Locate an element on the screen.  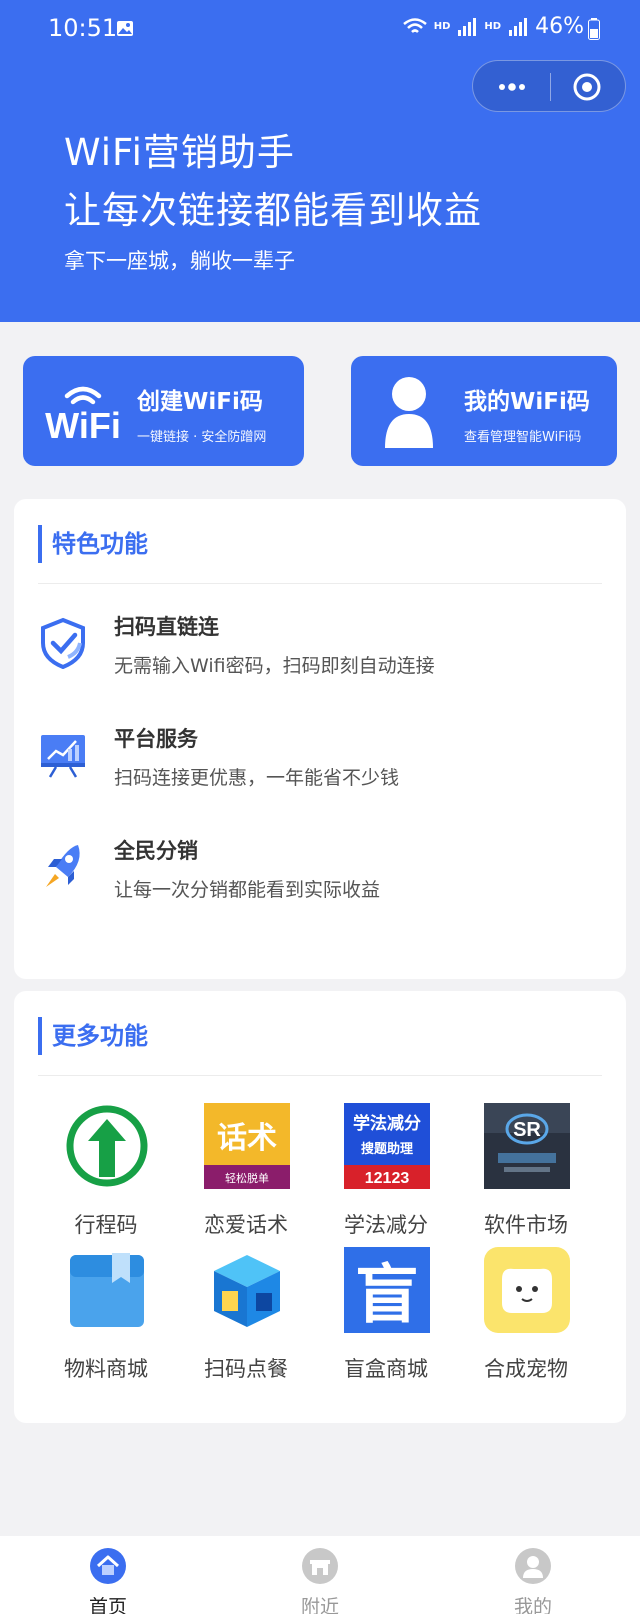
more-heading: 更多功能 is located at coordinates (93, 1036).